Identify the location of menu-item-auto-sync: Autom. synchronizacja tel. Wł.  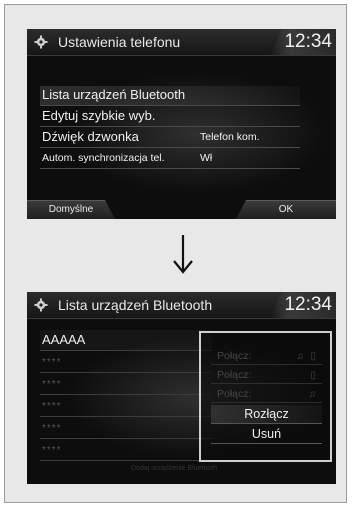
(170, 159).